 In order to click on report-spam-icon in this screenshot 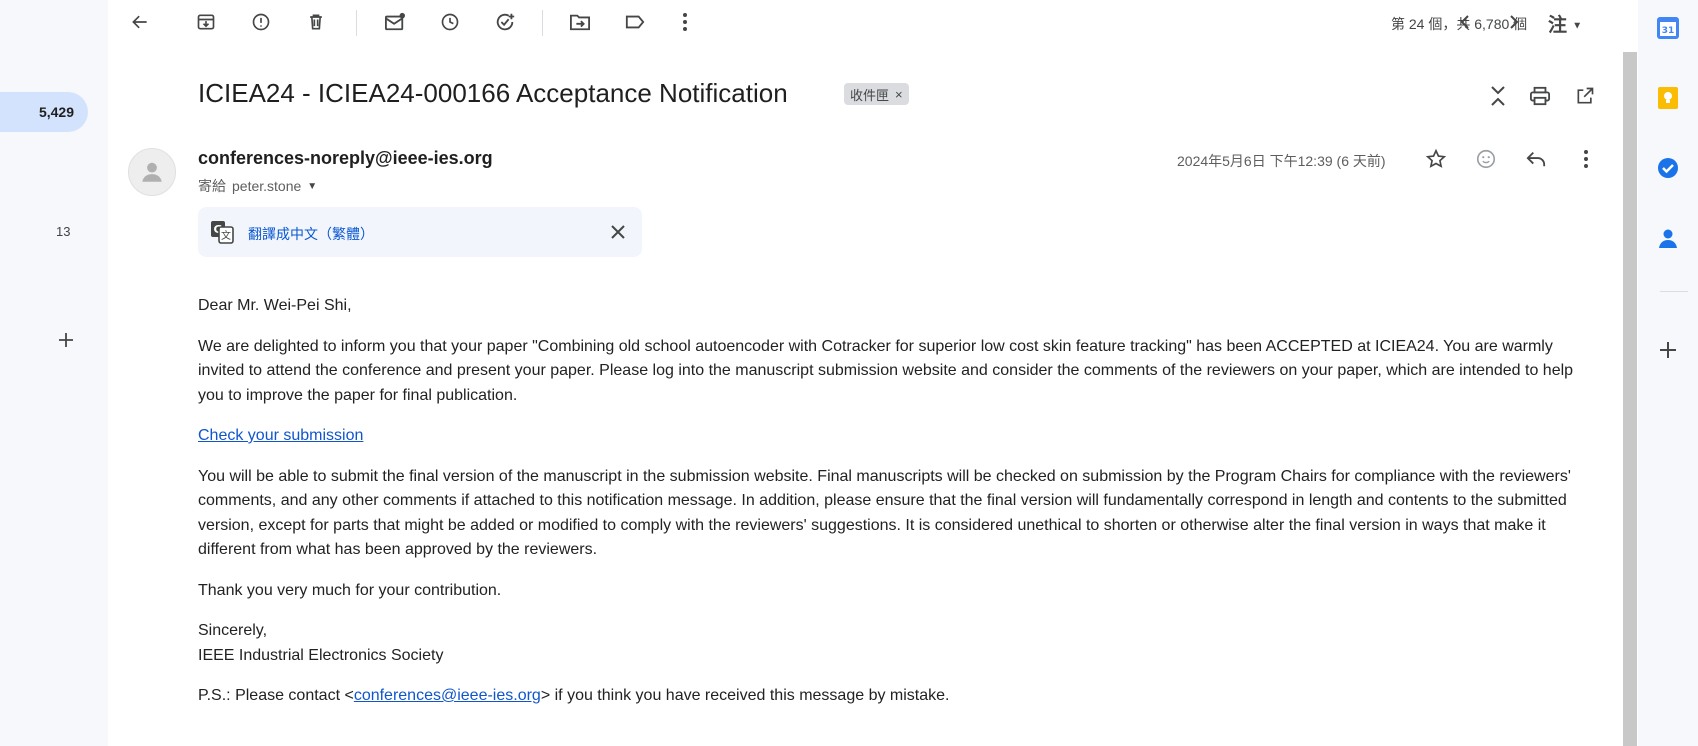, I will do `click(261, 22)`.